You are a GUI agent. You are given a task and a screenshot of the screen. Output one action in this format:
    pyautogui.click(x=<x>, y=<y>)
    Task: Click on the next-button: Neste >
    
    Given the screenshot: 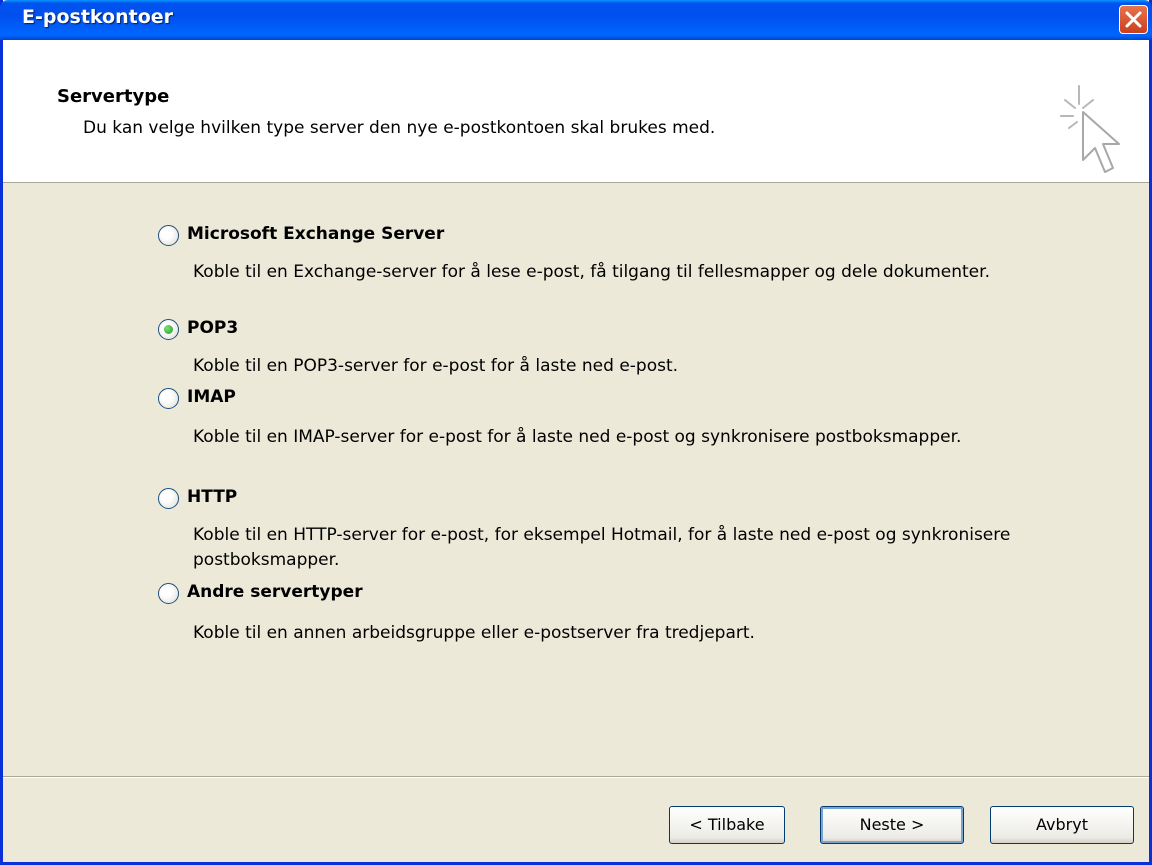 What is the action you would take?
    pyautogui.click(x=892, y=825)
    